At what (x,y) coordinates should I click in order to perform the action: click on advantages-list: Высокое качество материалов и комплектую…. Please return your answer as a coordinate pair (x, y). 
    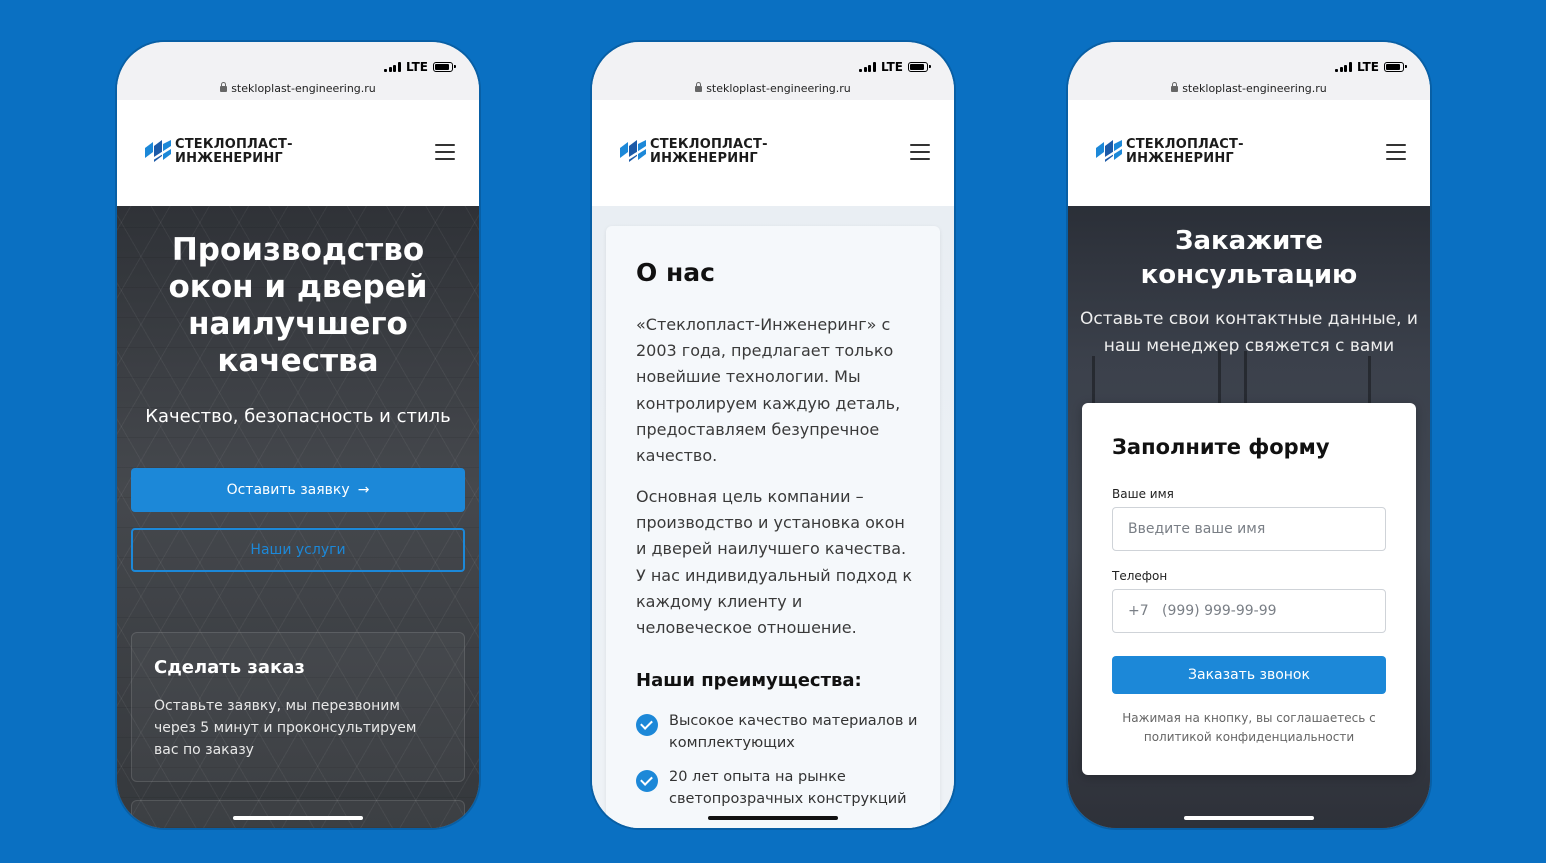
    Looking at the image, I should click on (778, 766).